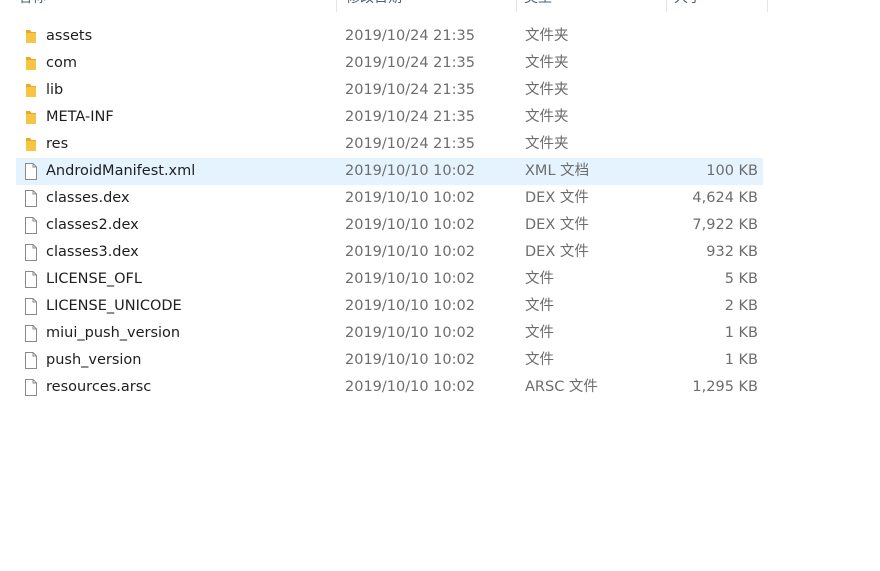 The height and width of the screenshot is (571, 880). What do you see at coordinates (595, 6) in the screenshot?
I see `column-header-type: 类型` at bounding box center [595, 6].